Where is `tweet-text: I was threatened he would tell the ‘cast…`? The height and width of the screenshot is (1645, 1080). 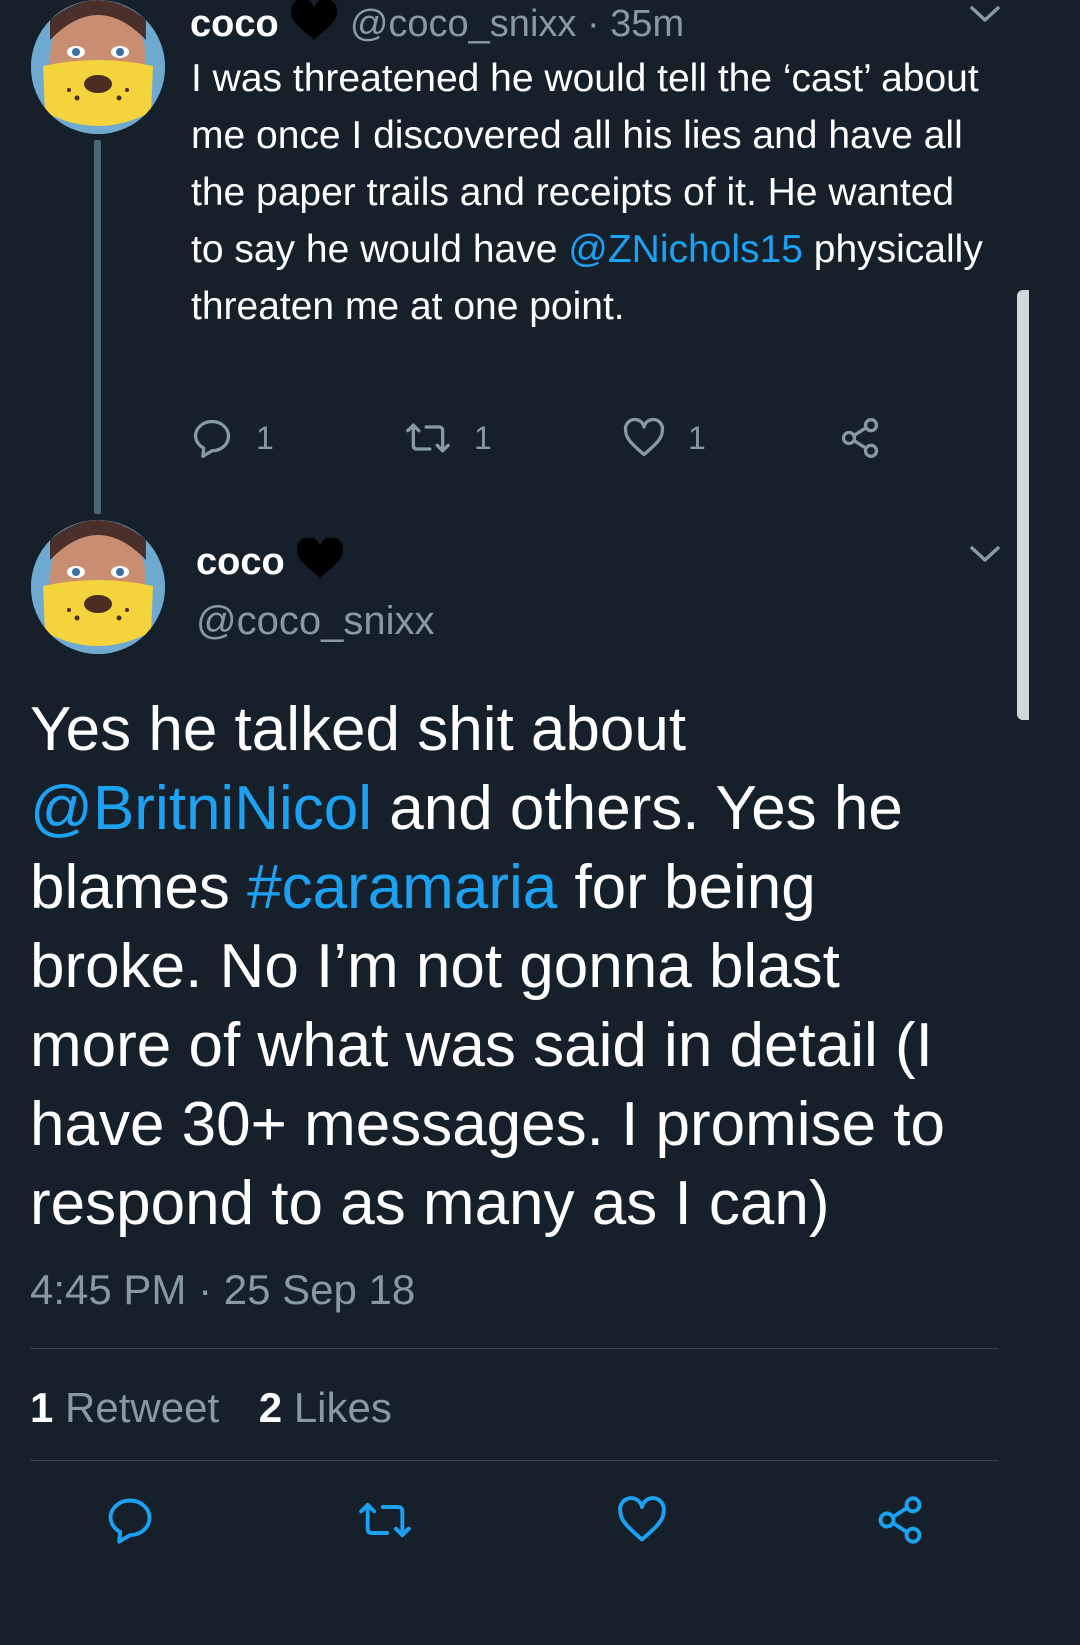 tweet-text: I was threatened he would tell the ‘cast… is located at coordinates (591, 192).